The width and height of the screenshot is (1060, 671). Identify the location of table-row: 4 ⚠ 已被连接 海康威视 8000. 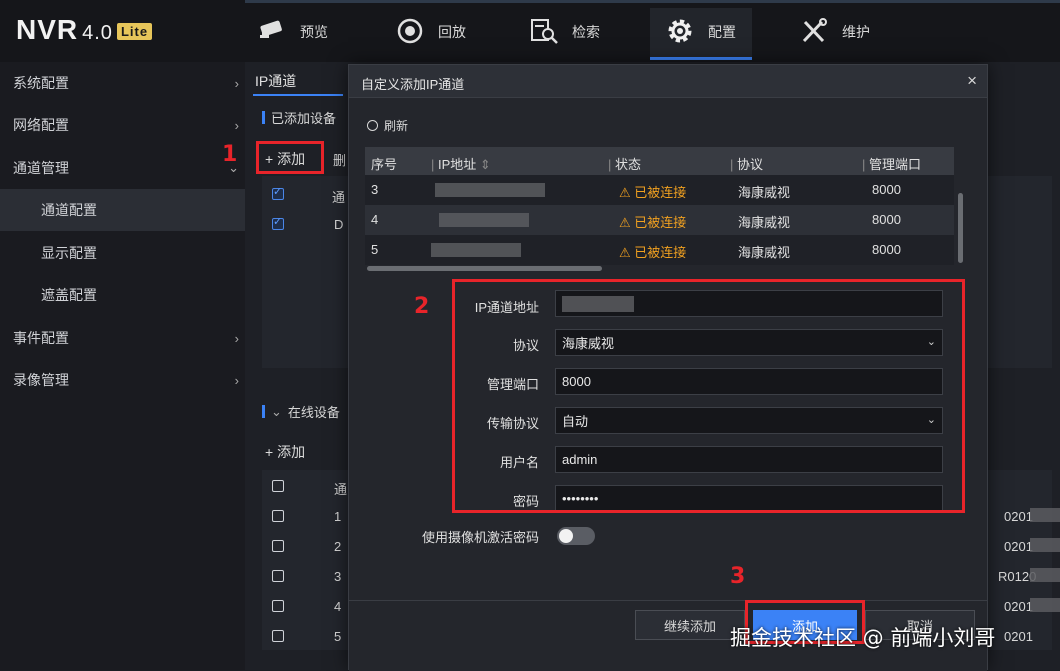
(659, 220).